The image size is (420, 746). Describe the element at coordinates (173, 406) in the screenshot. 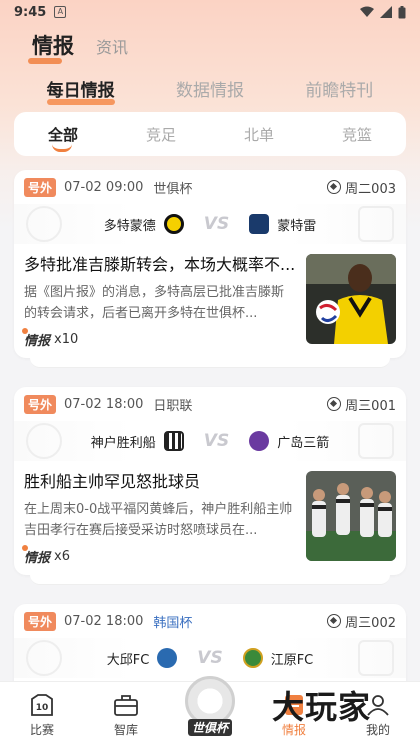

I see `league-name: 日职联` at that location.